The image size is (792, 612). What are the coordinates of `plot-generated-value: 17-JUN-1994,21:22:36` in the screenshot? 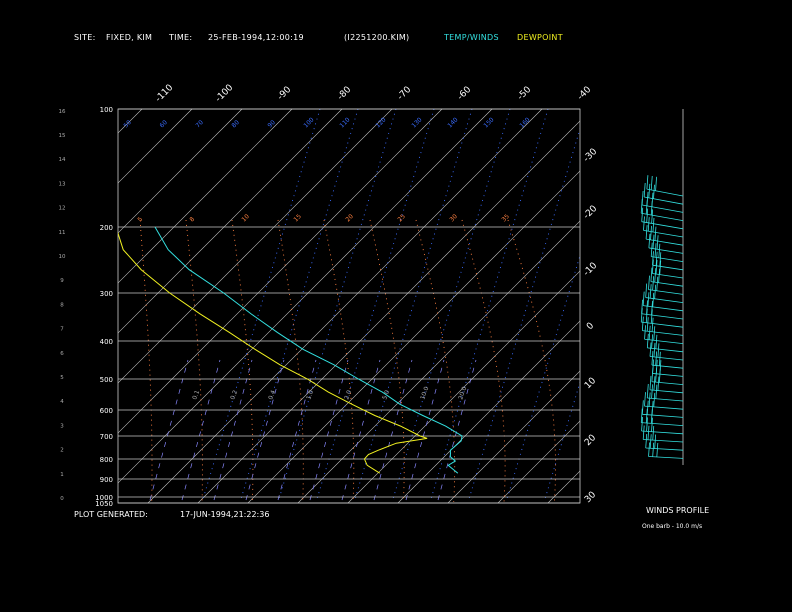 It's located at (225, 514).